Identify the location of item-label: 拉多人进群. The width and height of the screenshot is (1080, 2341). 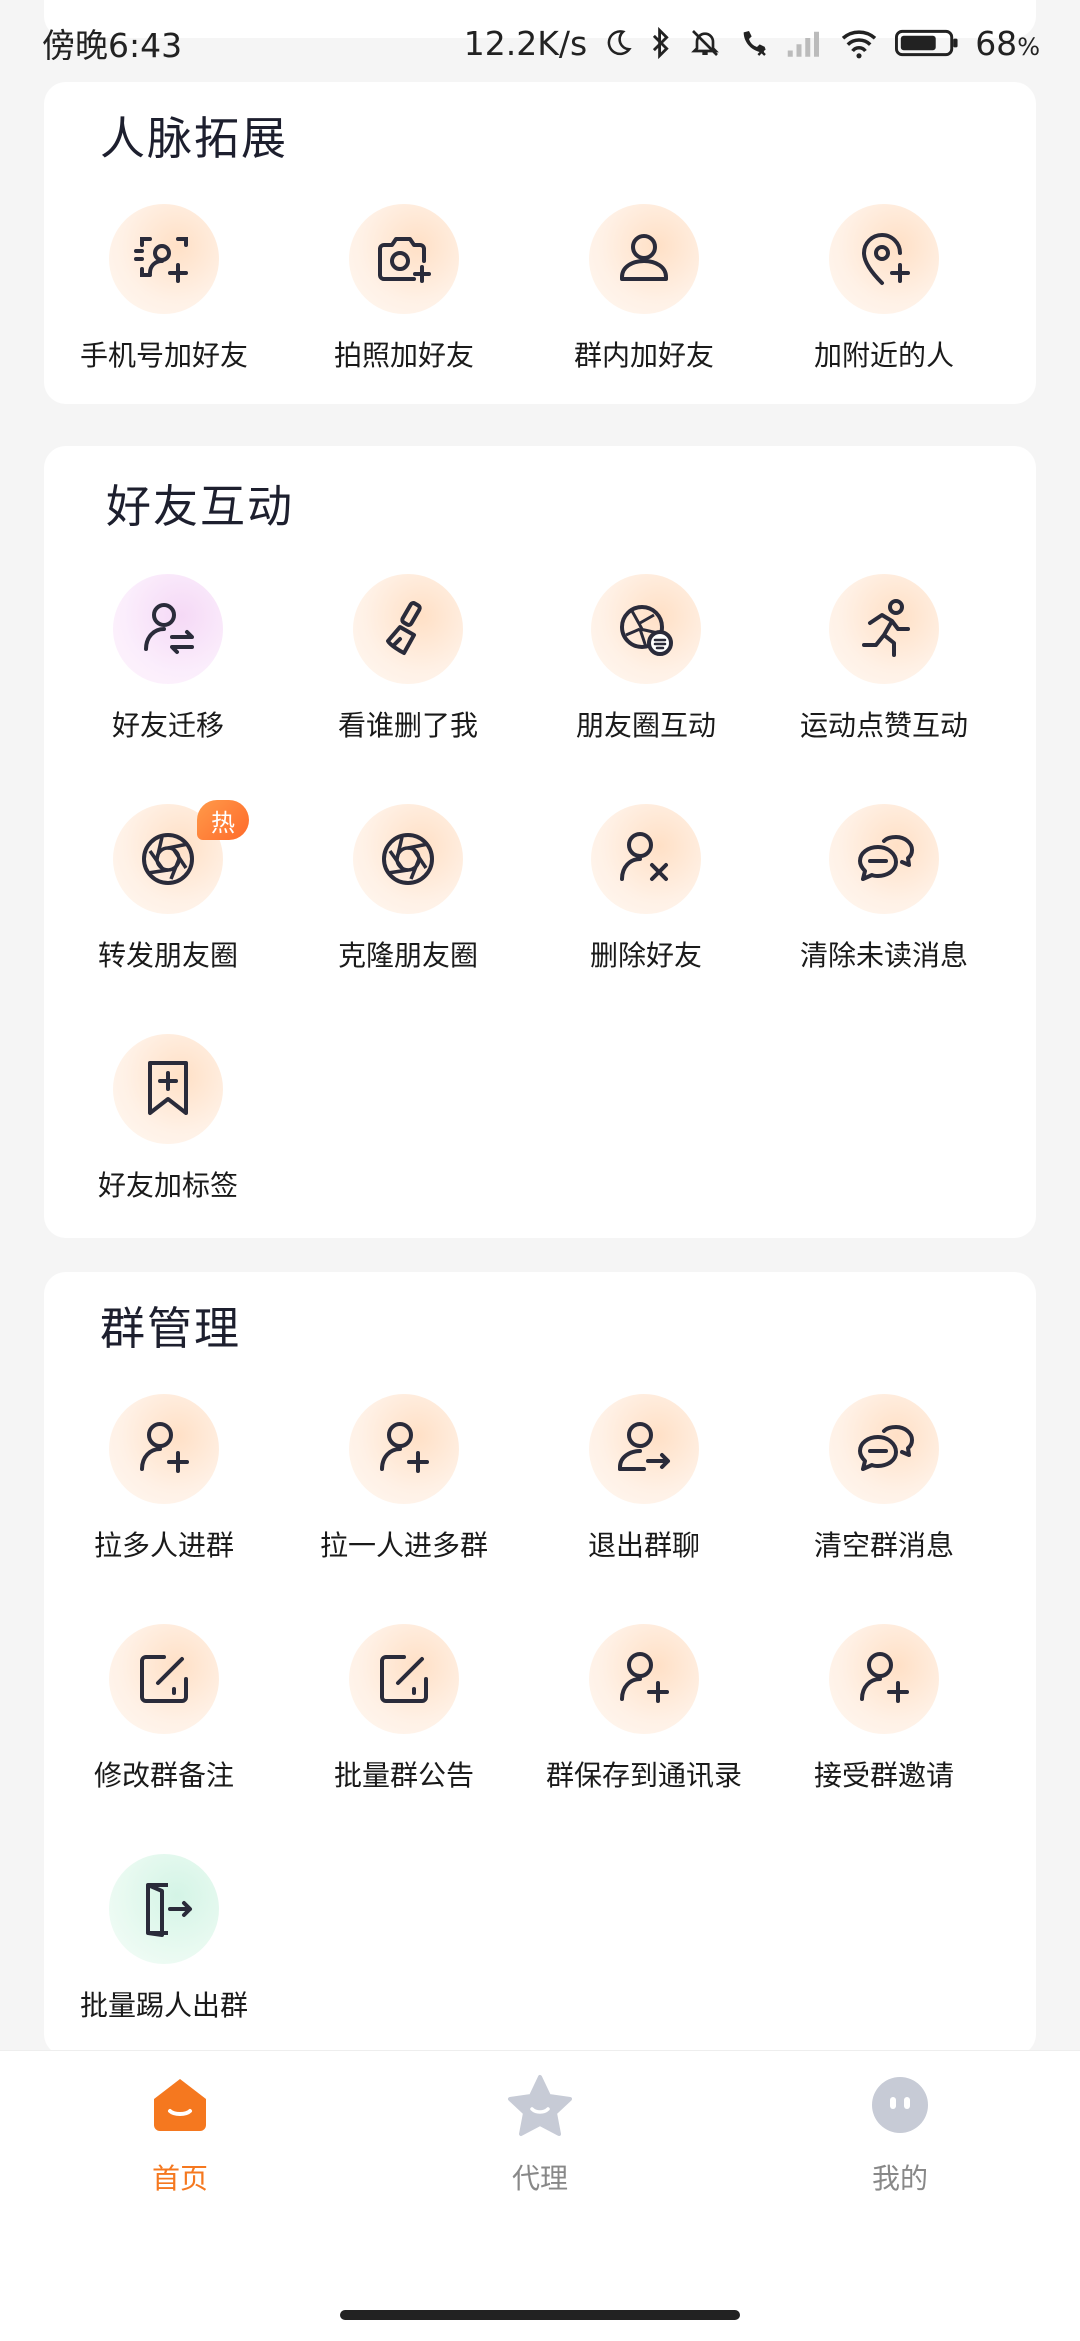
(163, 1545).